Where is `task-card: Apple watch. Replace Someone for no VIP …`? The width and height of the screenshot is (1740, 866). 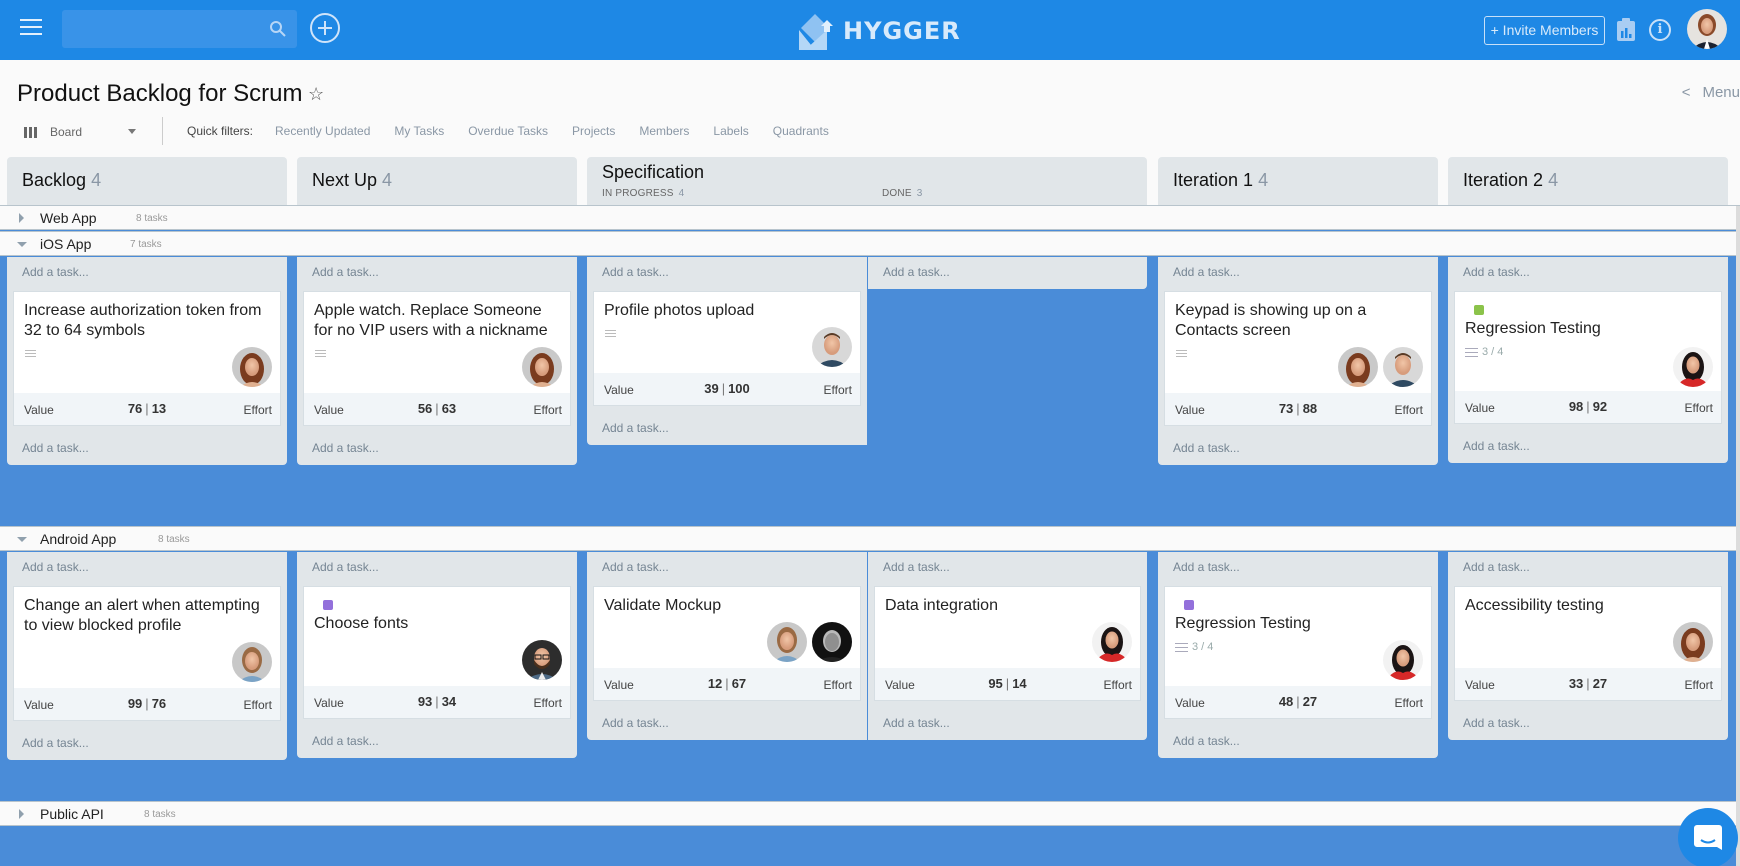 task-card: Apple watch. Replace Someone for no VIP … is located at coordinates (437, 358).